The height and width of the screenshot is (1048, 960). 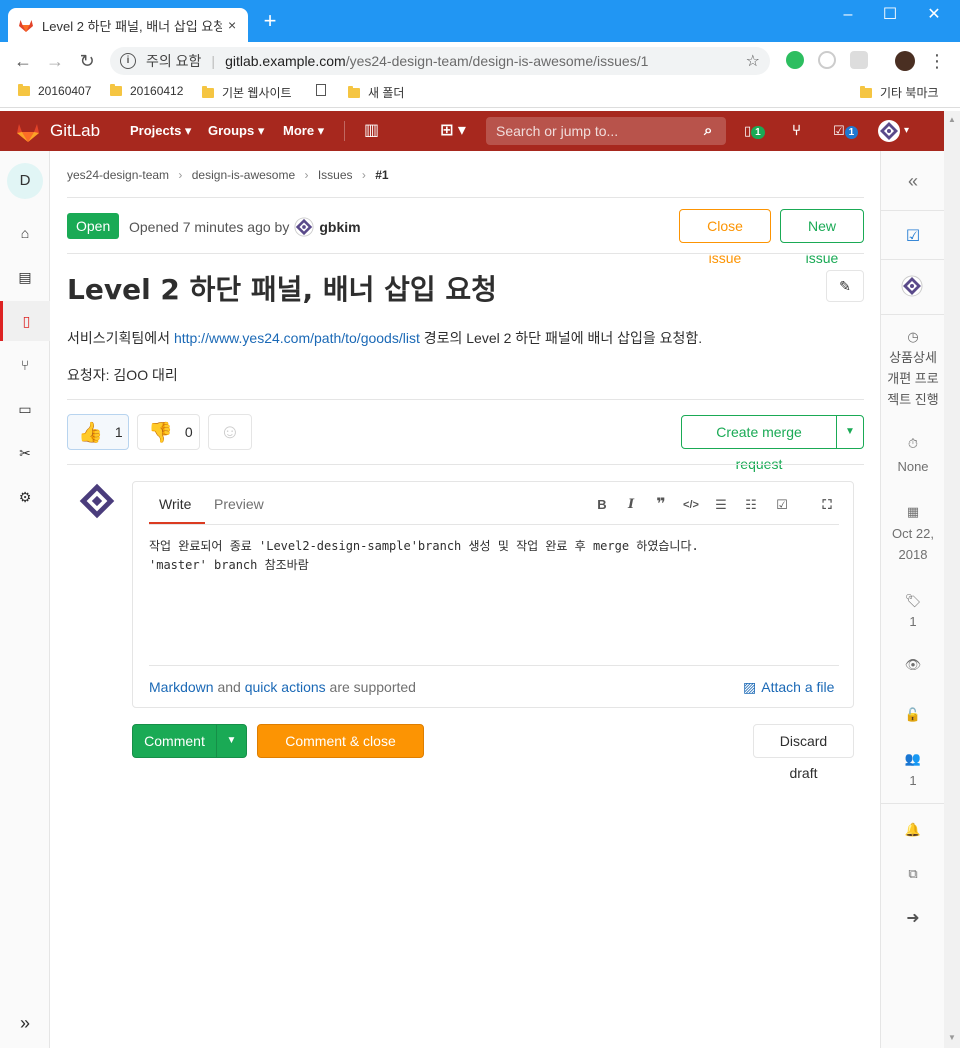 What do you see at coordinates (661, 505) in the screenshot?
I see `quote-icon: ❞` at bounding box center [661, 505].